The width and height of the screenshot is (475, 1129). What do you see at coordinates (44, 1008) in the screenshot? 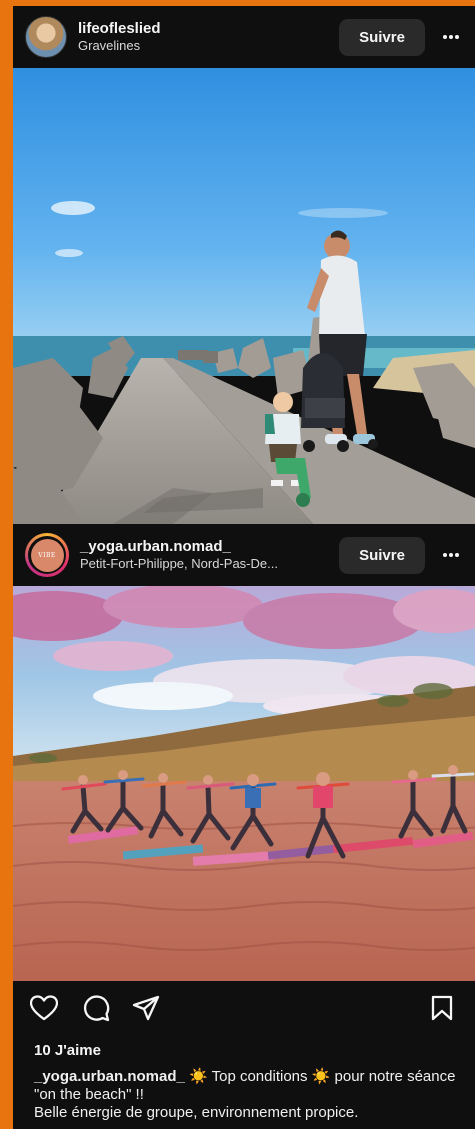
I see `heart-icon` at bounding box center [44, 1008].